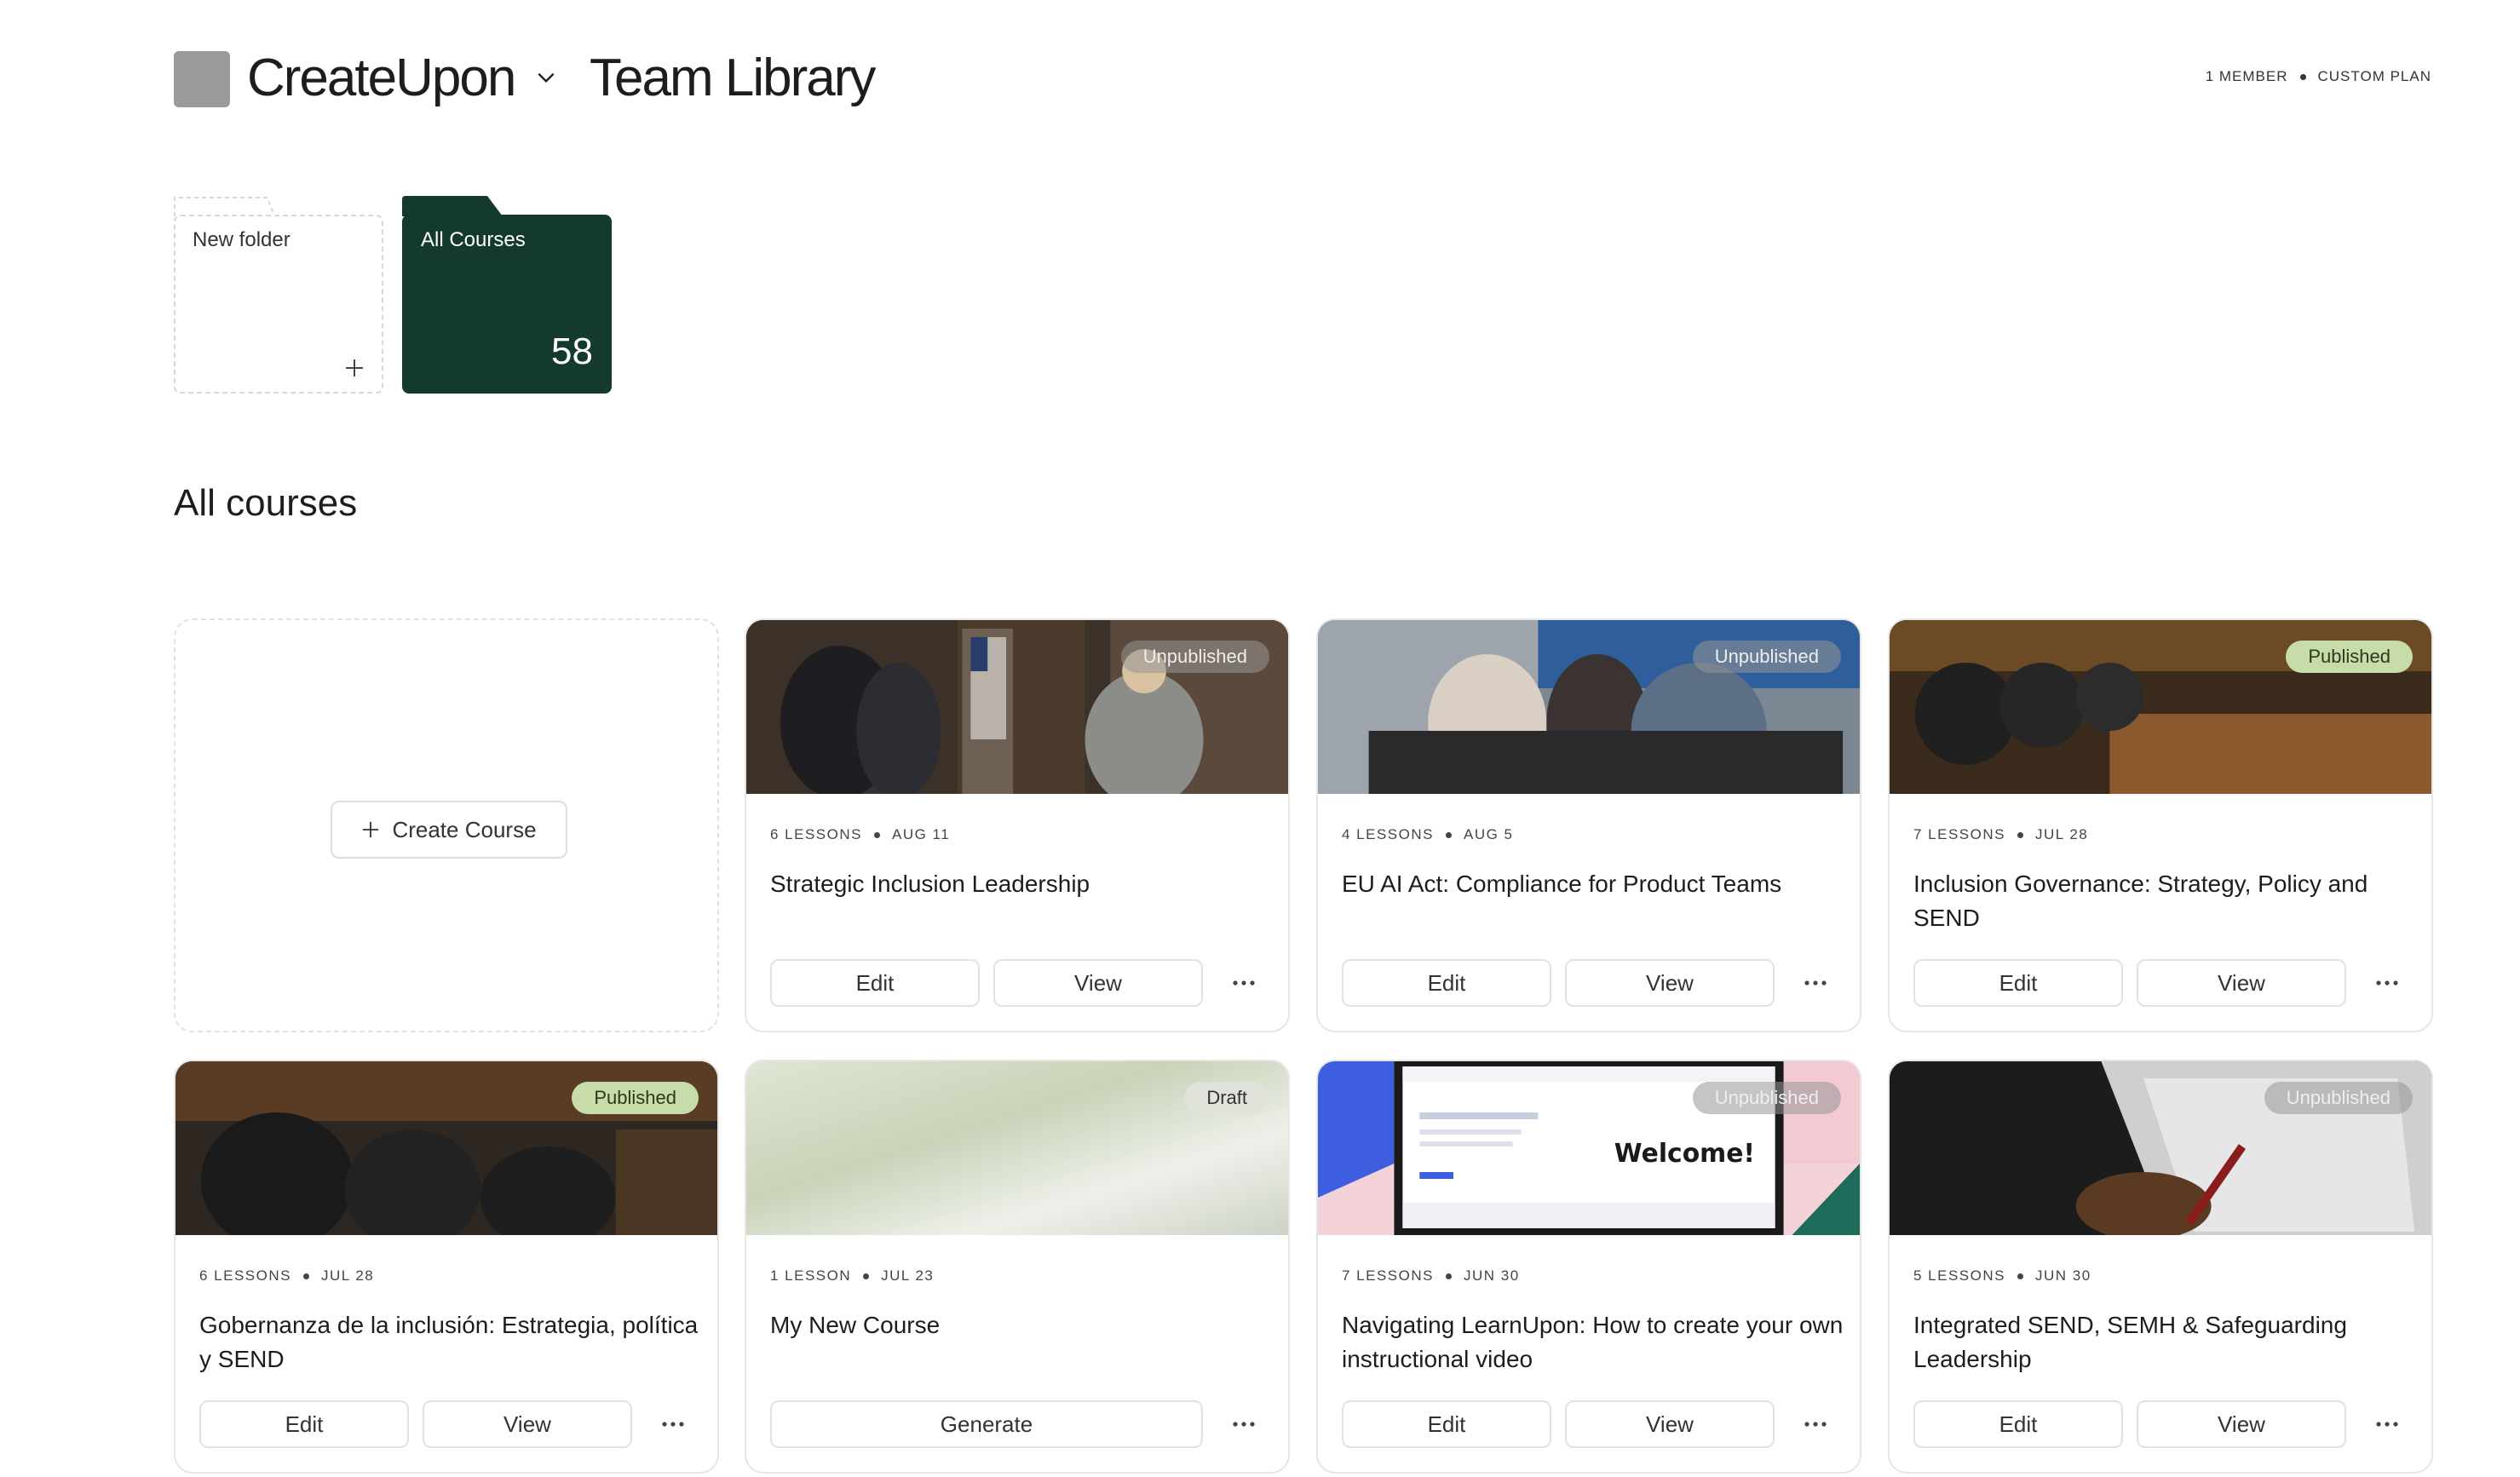 The height and width of the screenshot is (1477, 2520). Describe the element at coordinates (2246, 76) in the screenshot. I see `member-count: 1 MEMBER` at that location.